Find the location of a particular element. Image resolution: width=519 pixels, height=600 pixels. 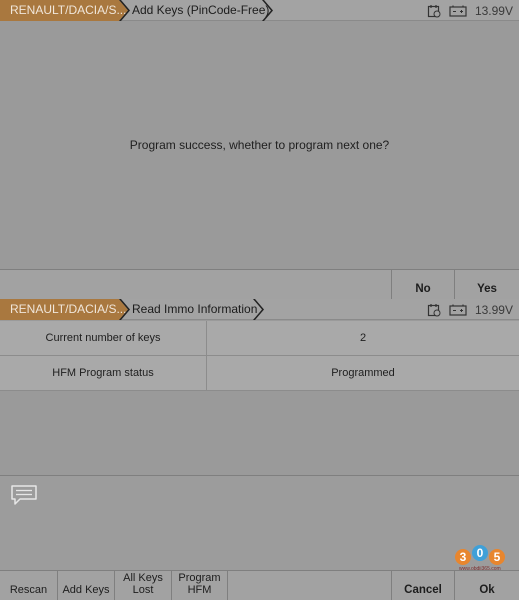

page-title: Add Keys (PinCode-Free) is located at coordinates (201, 10).